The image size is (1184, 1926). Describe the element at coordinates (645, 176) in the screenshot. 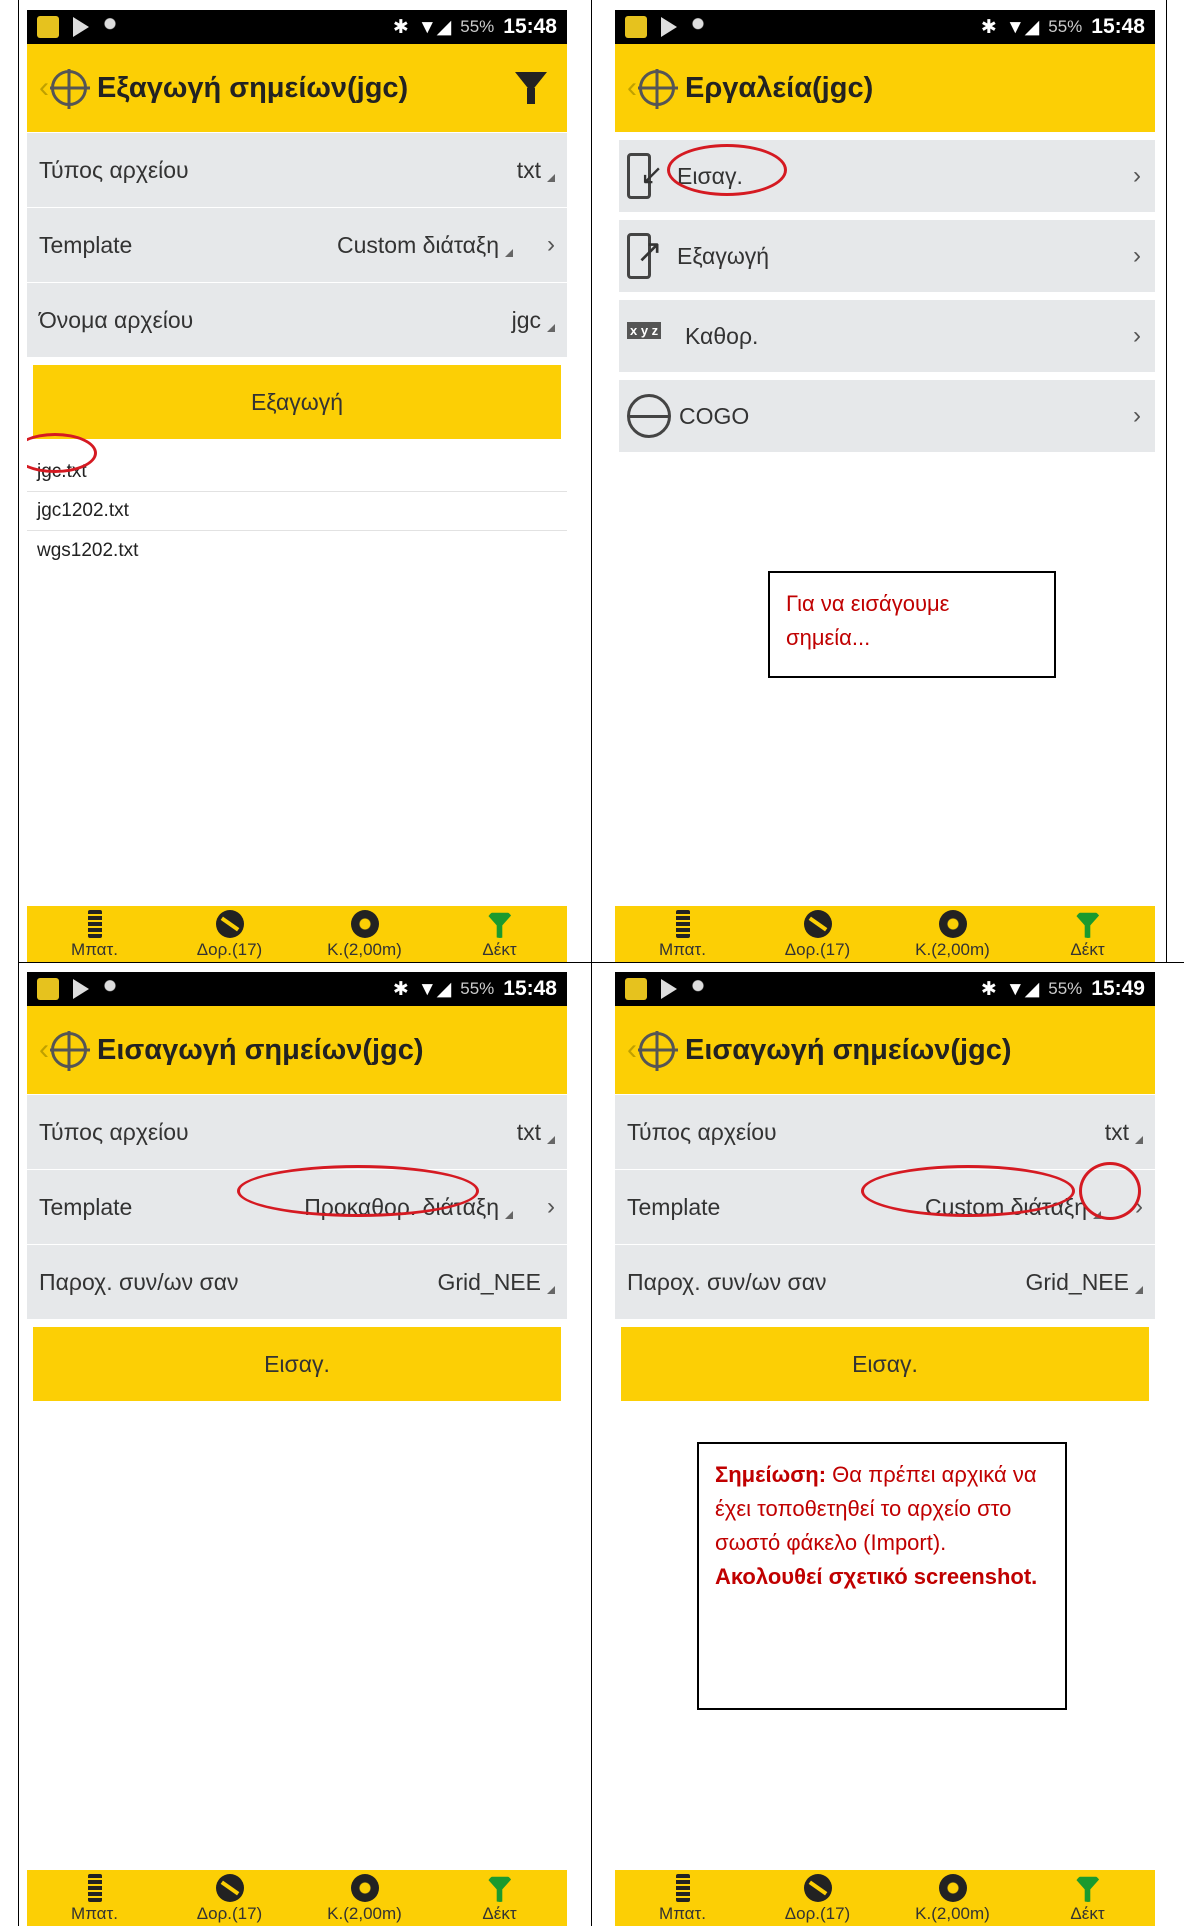

I see `import-icon` at that location.